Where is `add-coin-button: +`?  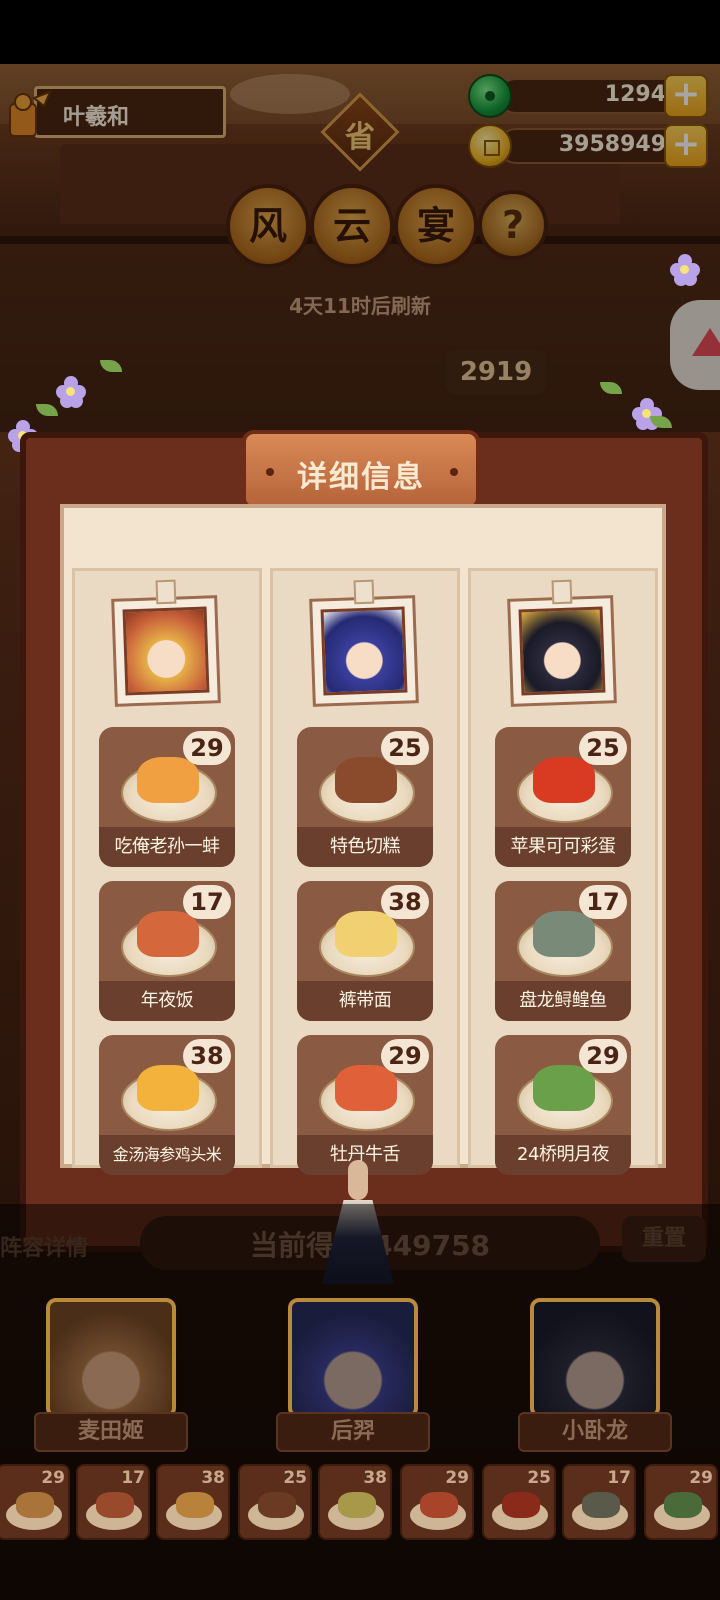
add-coin-button: + is located at coordinates (686, 146).